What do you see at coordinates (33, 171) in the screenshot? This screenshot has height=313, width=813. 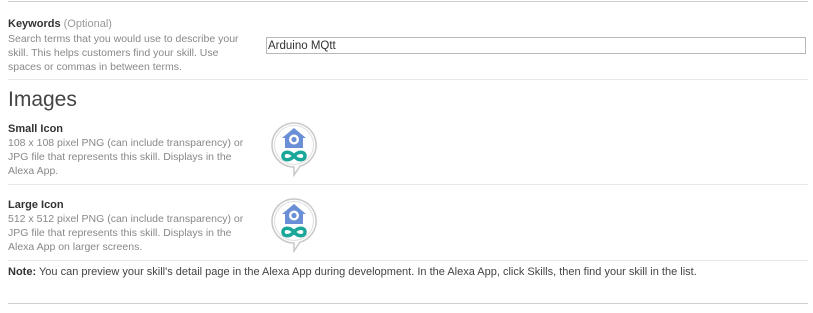 I see `small-icon-desc-line: Alexa App.` at bounding box center [33, 171].